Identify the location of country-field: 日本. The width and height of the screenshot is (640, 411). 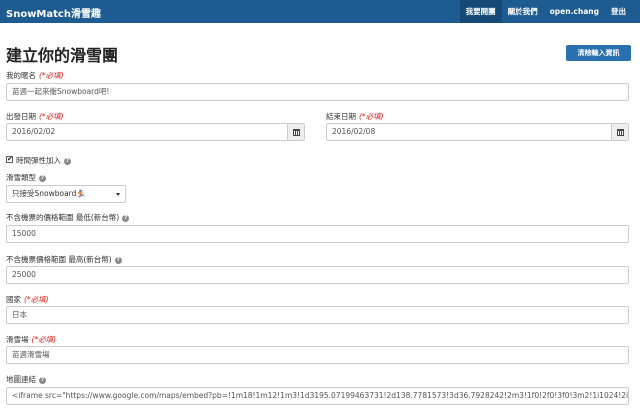
(317, 315).